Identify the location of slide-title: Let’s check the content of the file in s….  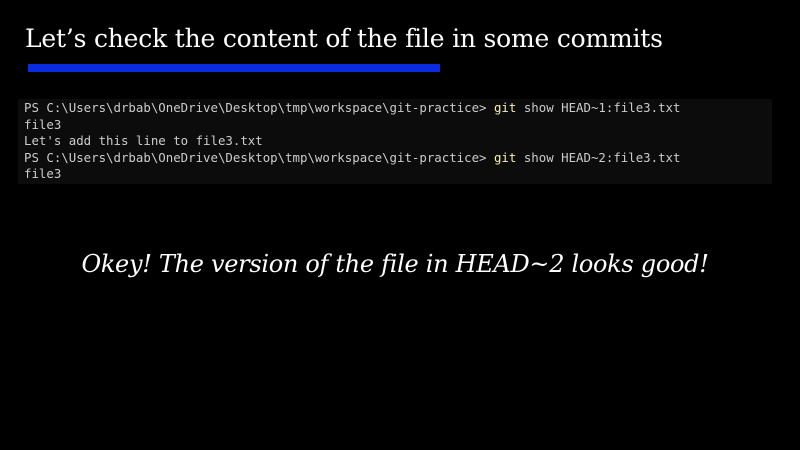
(344, 38).